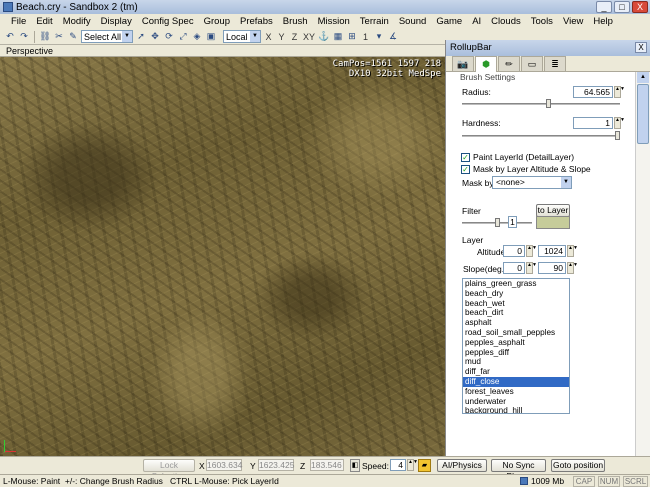  What do you see at coordinates (169, 470) in the screenshot?
I see `lock-selection-button: Lock Selection` at bounding box center [169, 470].